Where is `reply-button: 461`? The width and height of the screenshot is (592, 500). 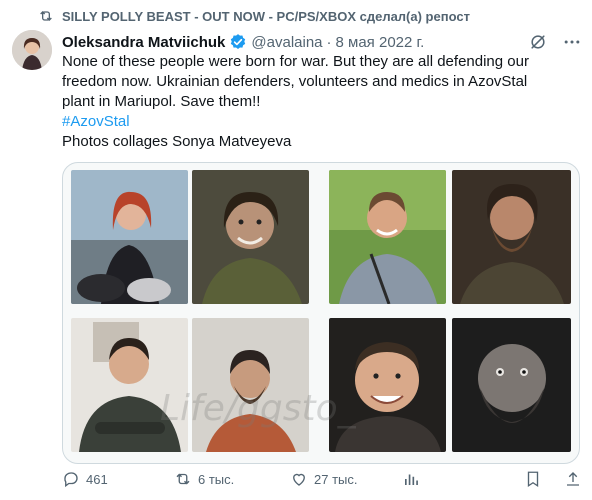
reply-button: 461 is located at coordinates (118, 479).